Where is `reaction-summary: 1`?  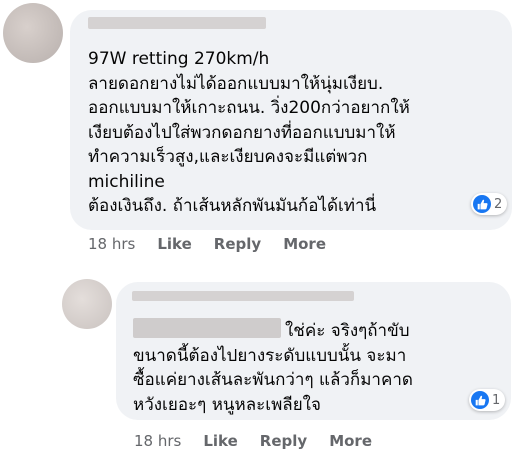 reaction-summary: 1 is located at coordinates (487, 400).